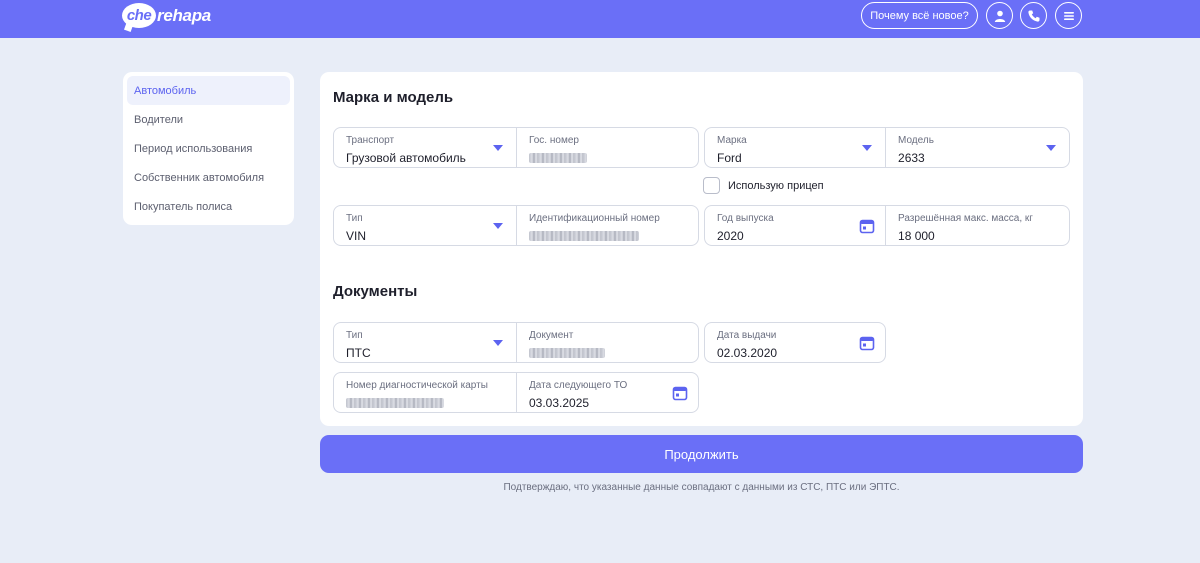 This screenshot has width=1200, height=563. Describe the element at coordinates (916, 236) in the screenshot. I see `max-mass-value: 18 000` at that location.